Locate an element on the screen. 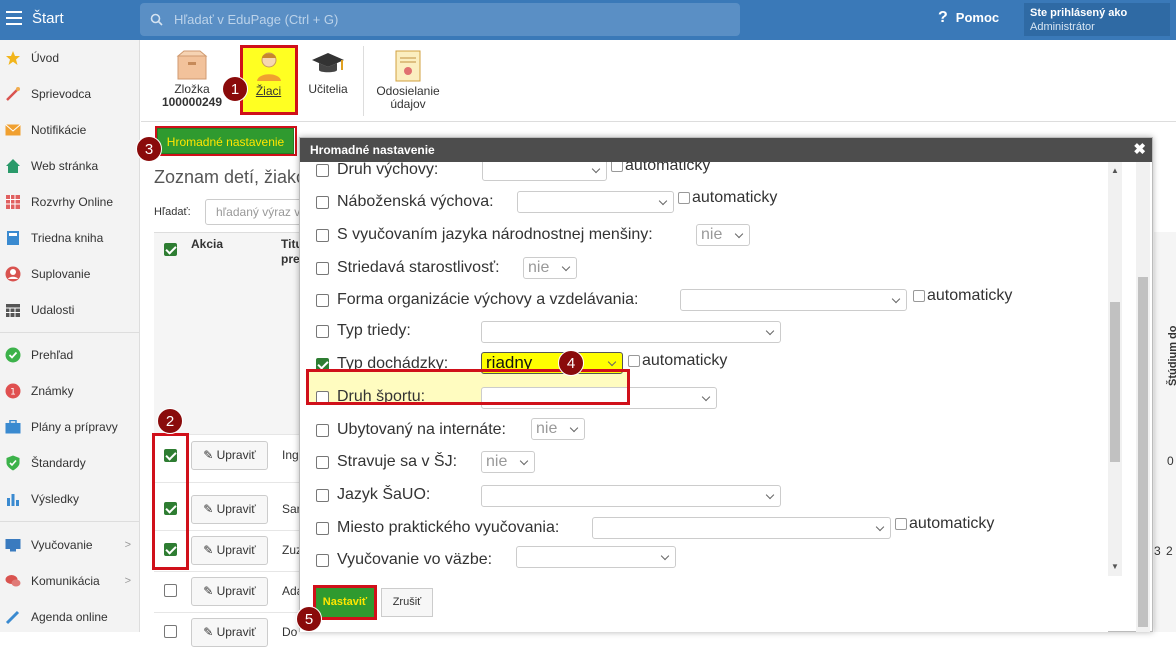  page-scrollbar is located at coordinates (1143, 397).